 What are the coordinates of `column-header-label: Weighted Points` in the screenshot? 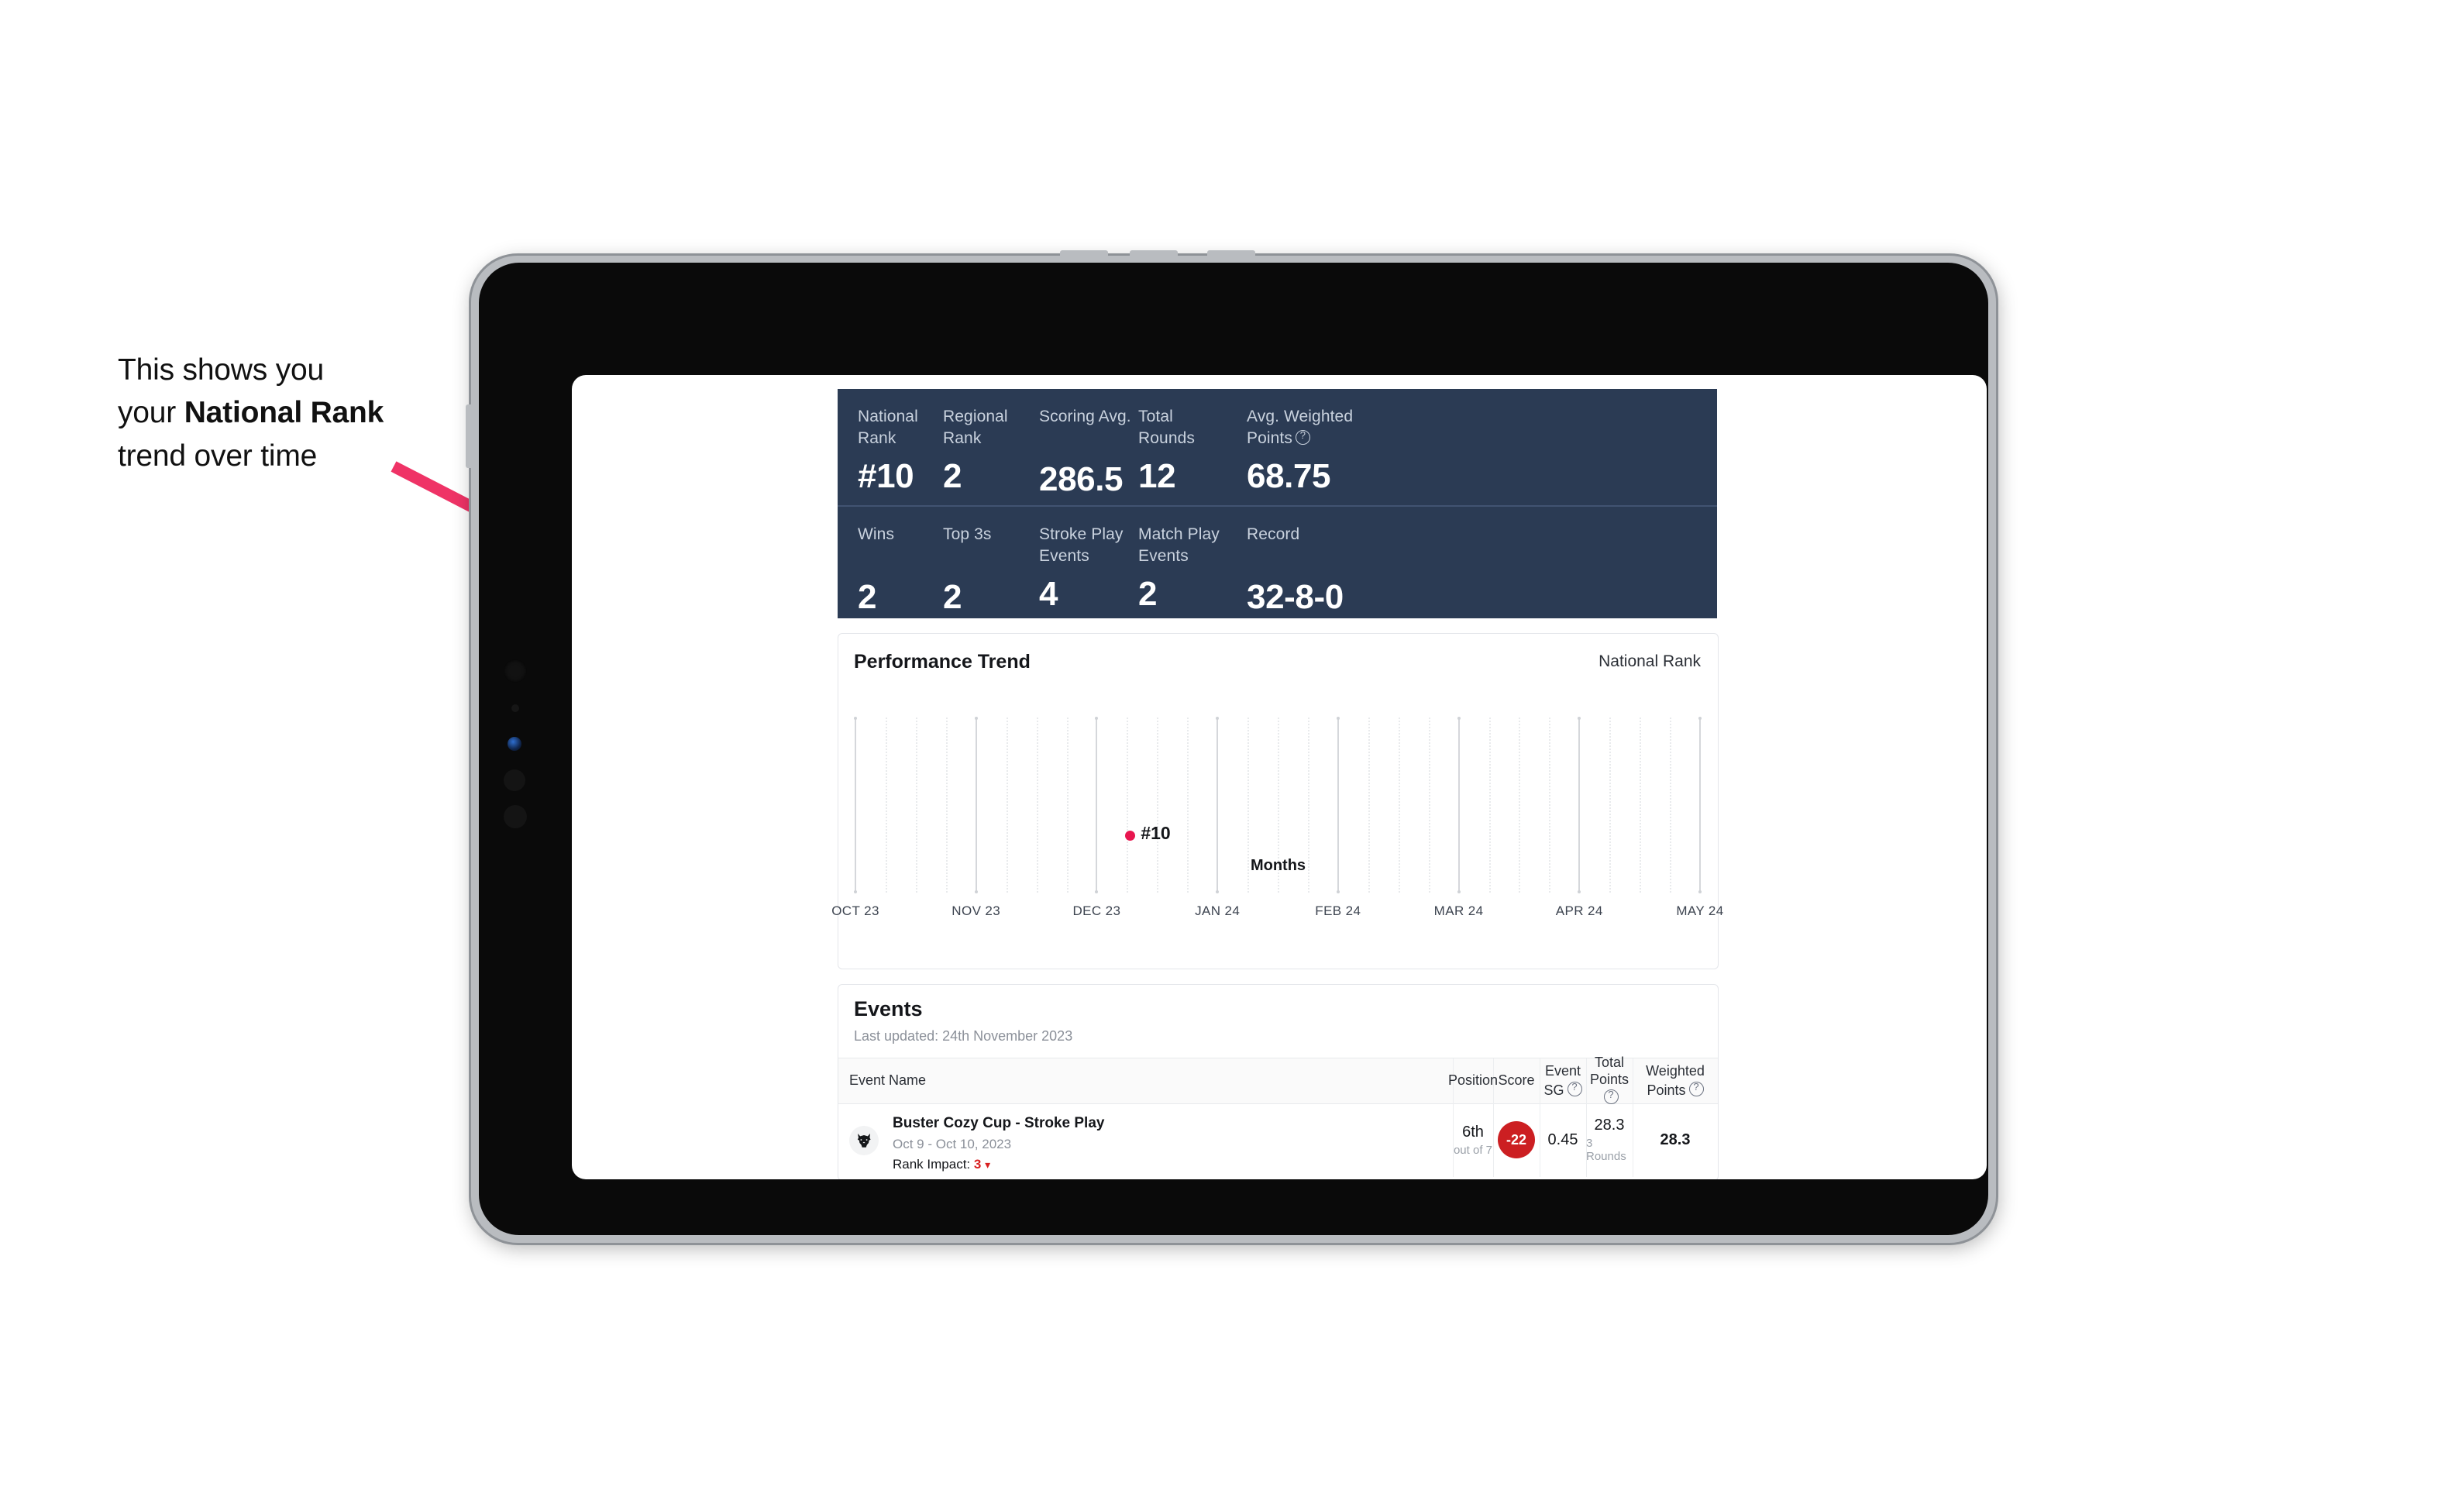 It's located at (1675, 1081).